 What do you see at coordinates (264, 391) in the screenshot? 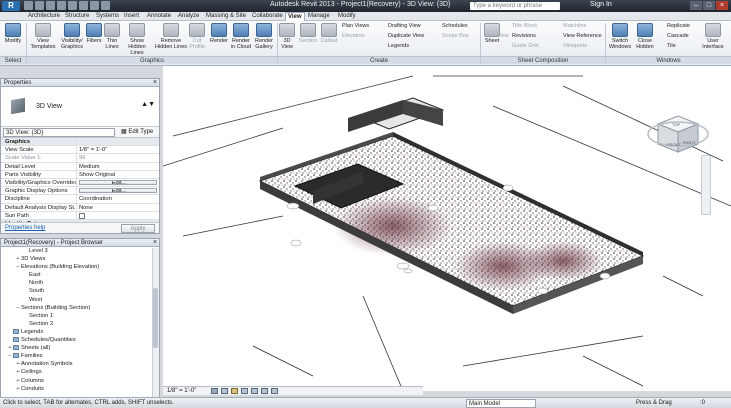
I see `lock-icon` at bounding box center [264, 391].